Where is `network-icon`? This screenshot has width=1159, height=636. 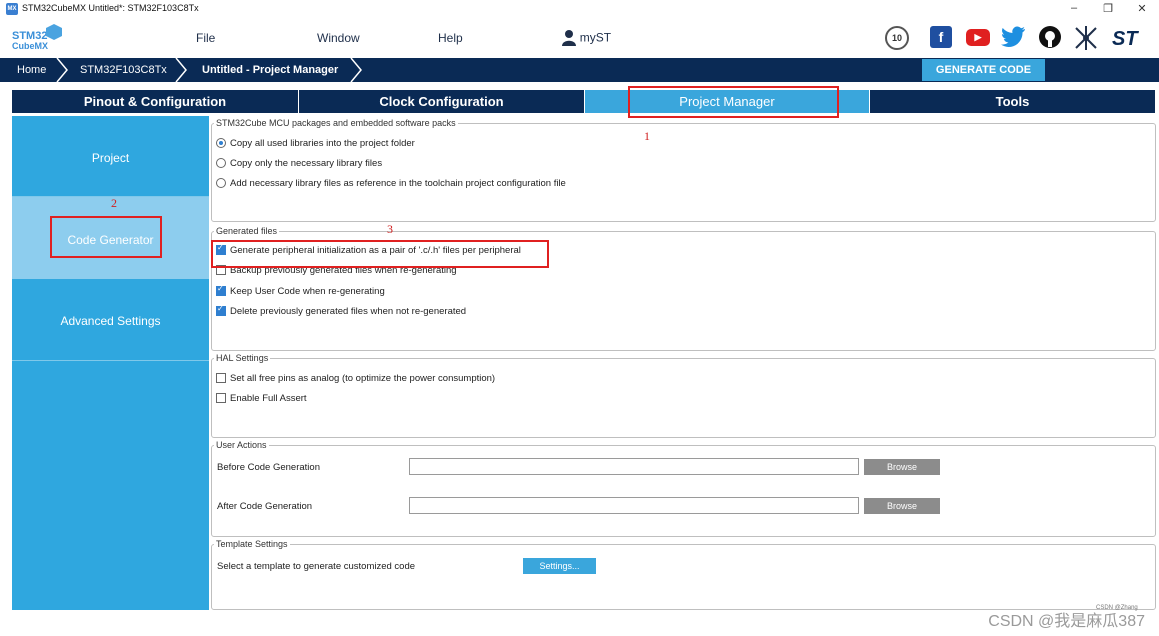 network-icon is located at coordinates (1086, 39).